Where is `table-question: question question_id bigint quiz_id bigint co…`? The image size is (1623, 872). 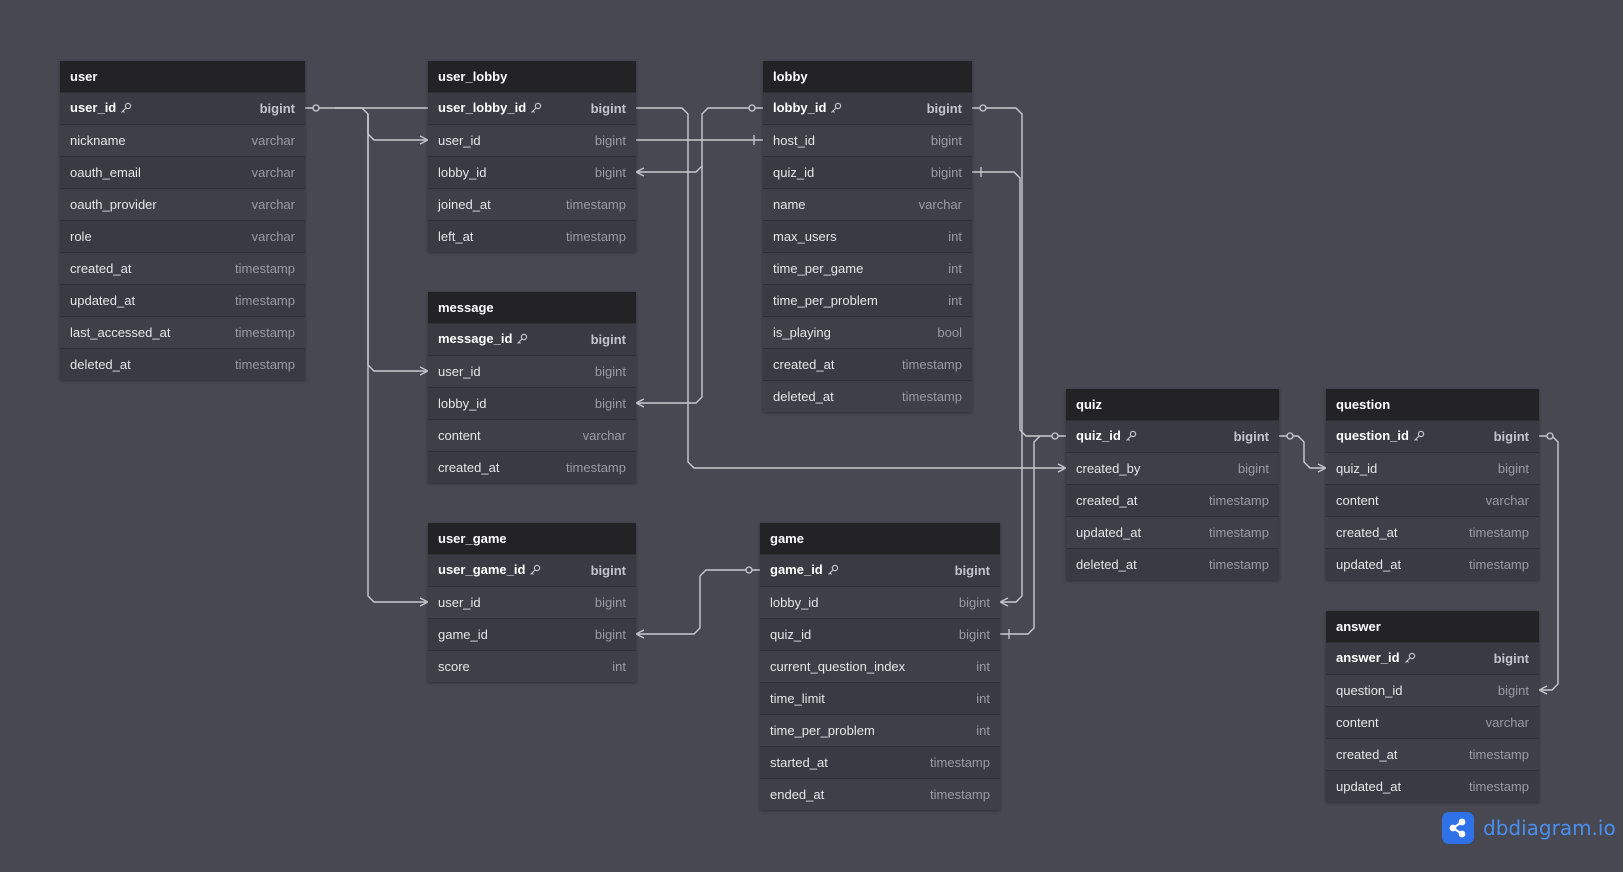 table-question: question question_id bigint quiz_id bigint co… is located at coordinates (1432, 484).